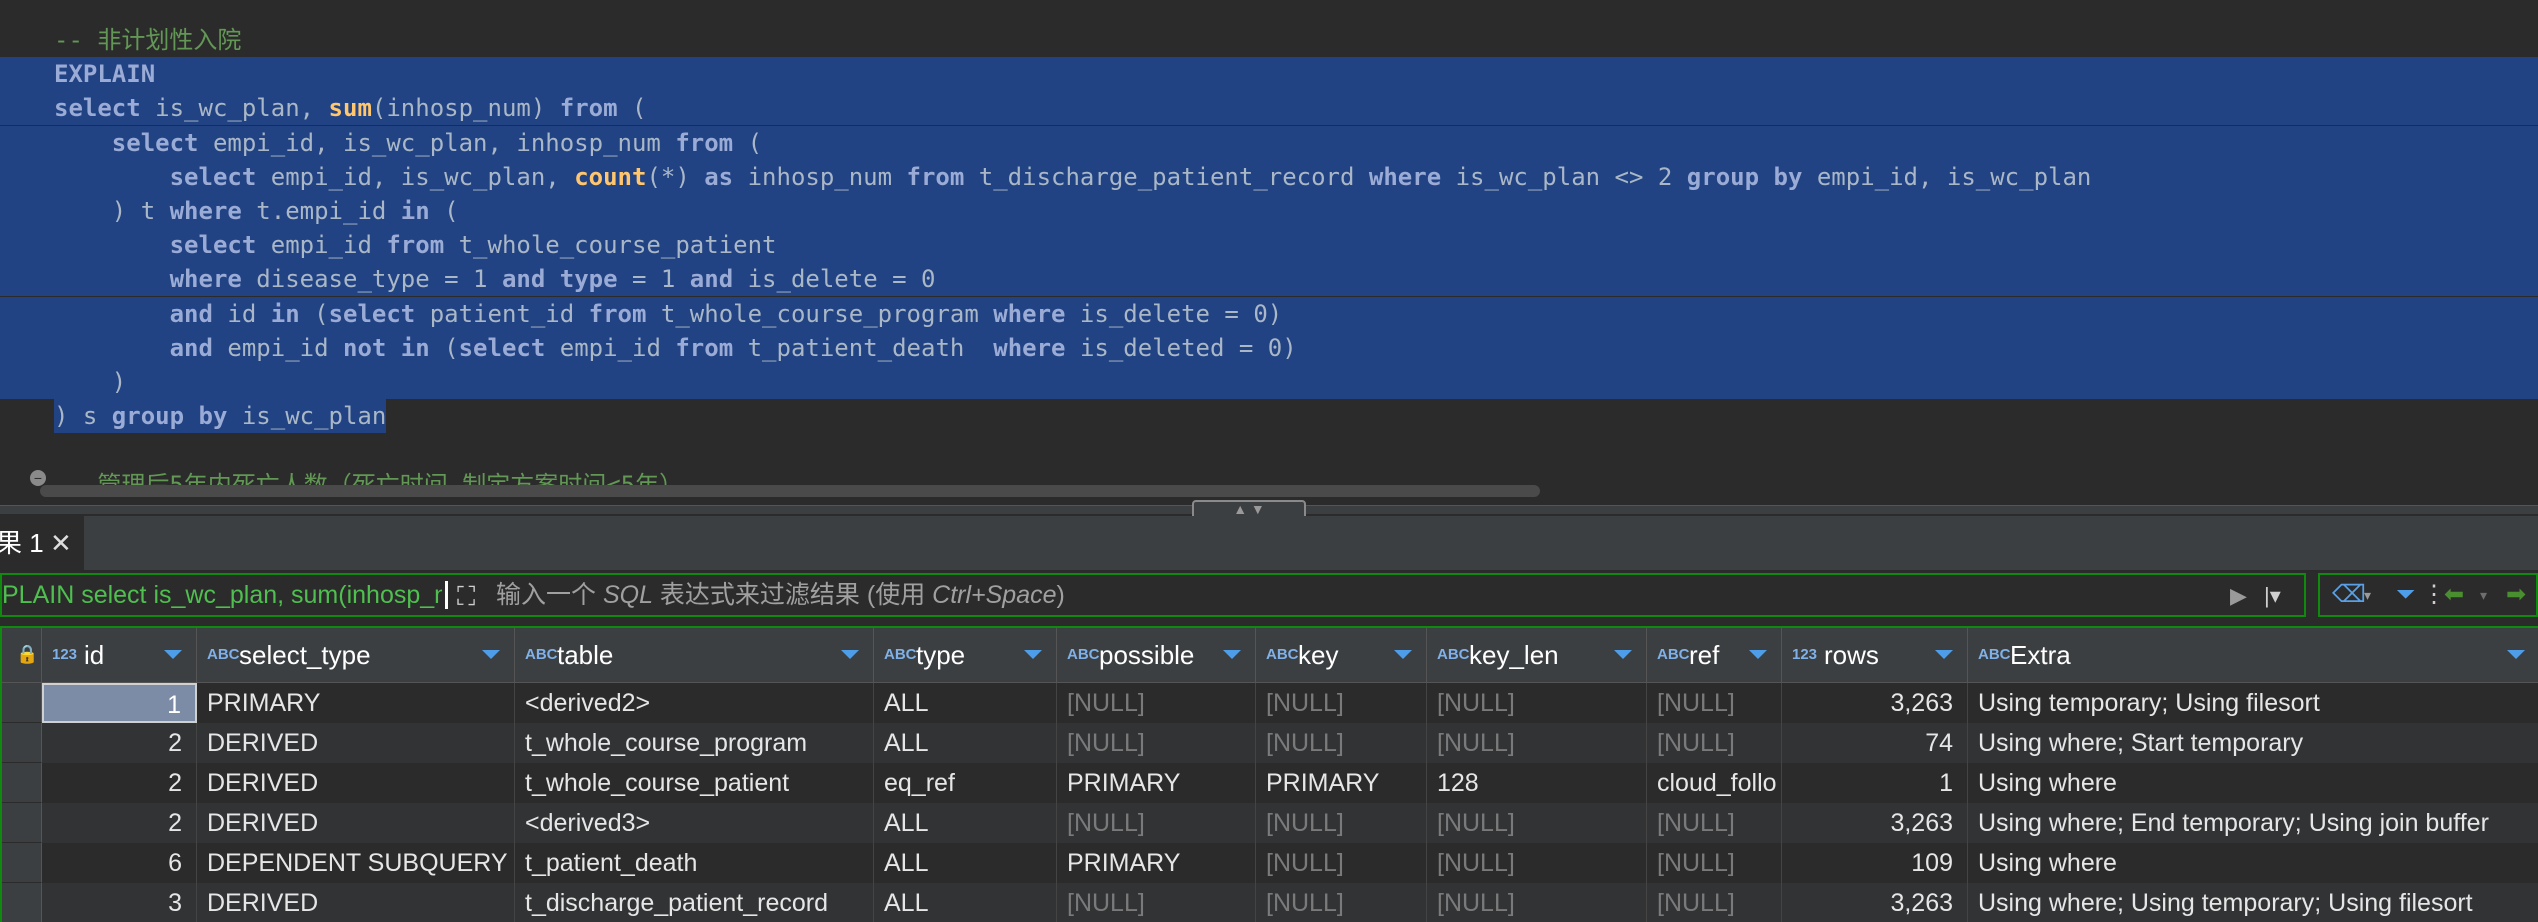 This screenshot has height=922, width=2538. What do you see at coordinates (694, 743) in the screenshot?
I see `table-cell: t_whole_course_program` at bounding box center [694, 743].